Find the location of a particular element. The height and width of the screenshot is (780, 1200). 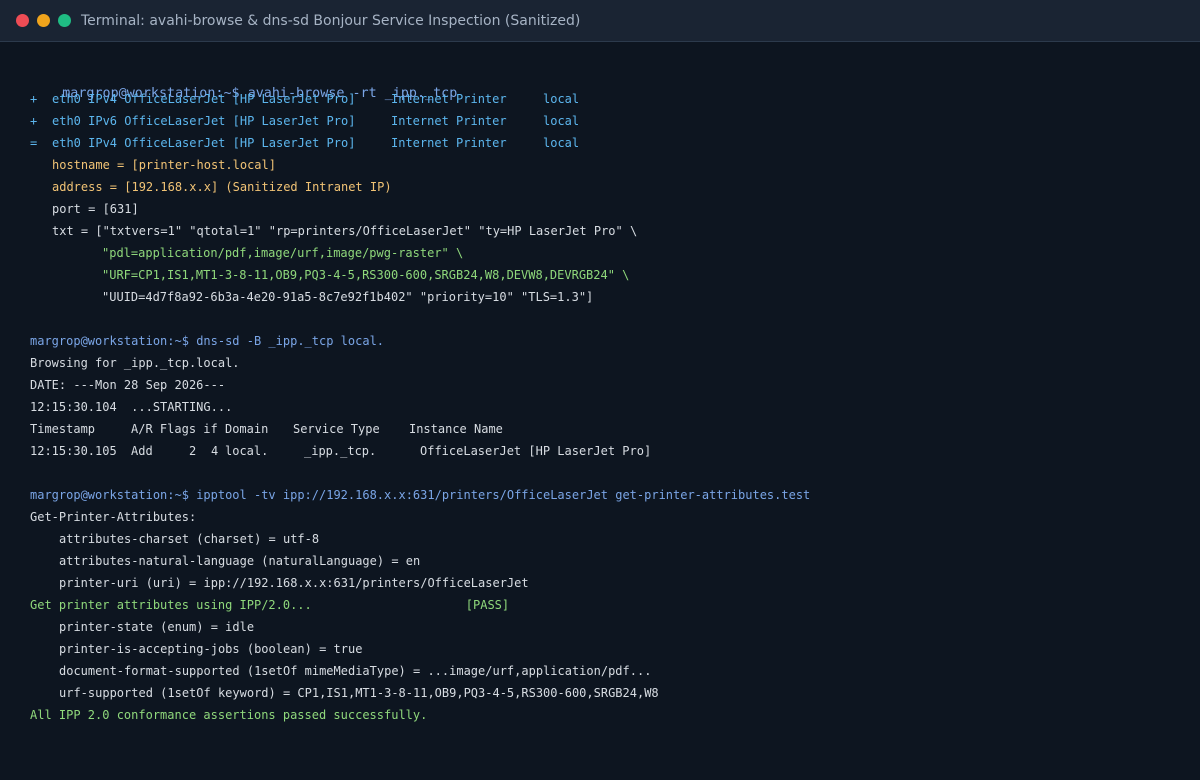

close-button is located at coordinates (22, 20).